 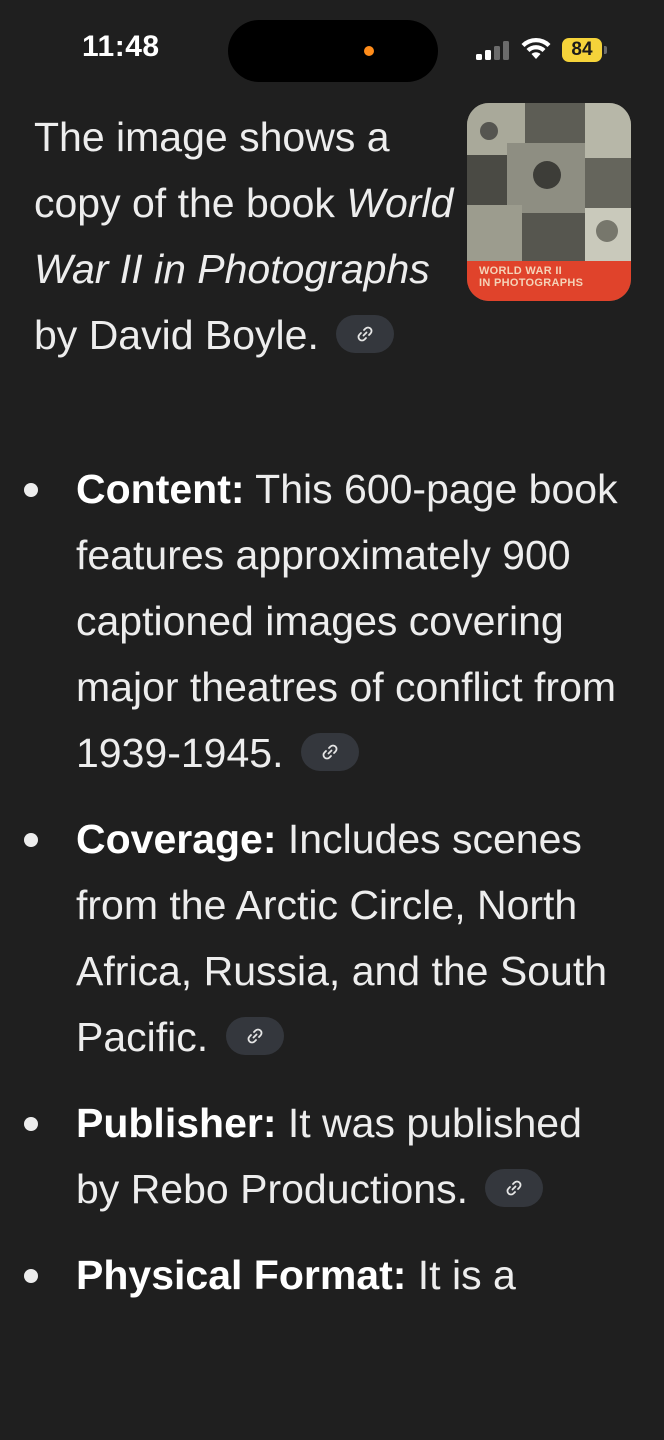 What do you see at coordinates (461, 1275) in the screenshot?
I see `bullet-text: It is a` at bounding box center [461, 1275].